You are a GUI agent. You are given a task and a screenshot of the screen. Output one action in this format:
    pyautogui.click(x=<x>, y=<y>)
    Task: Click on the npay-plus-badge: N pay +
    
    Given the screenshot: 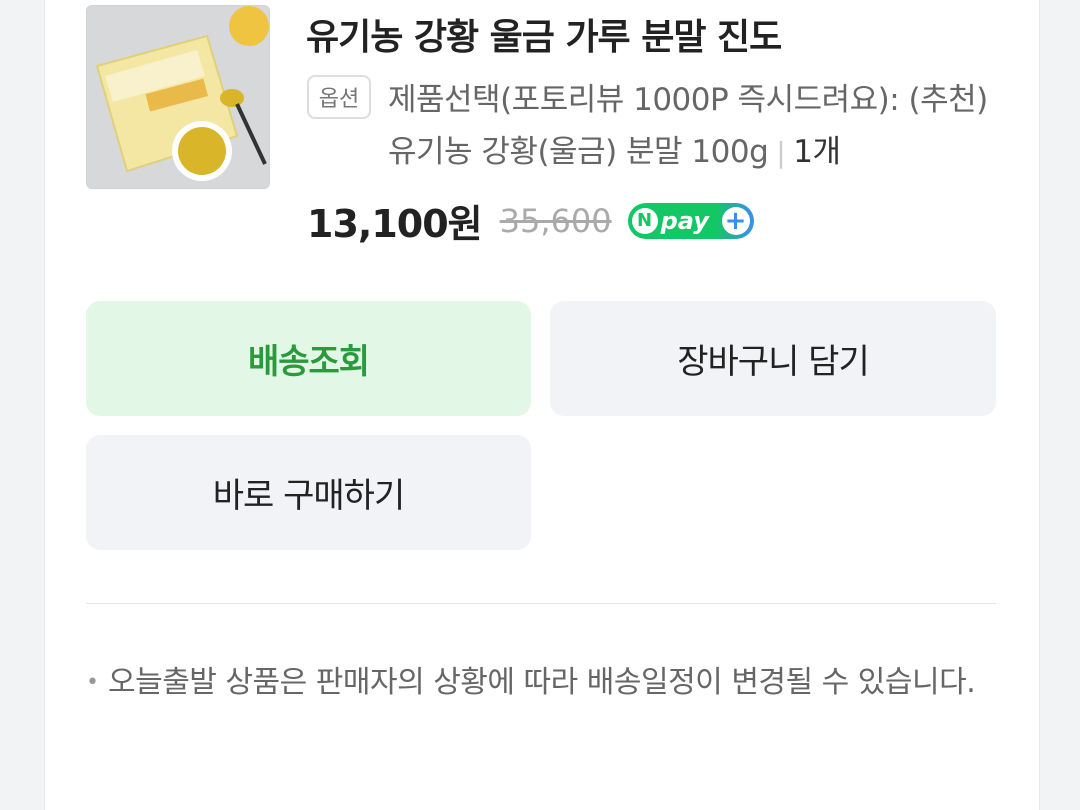 What is the action you would take?
    pyautogui.click(x=690, y=220)
    